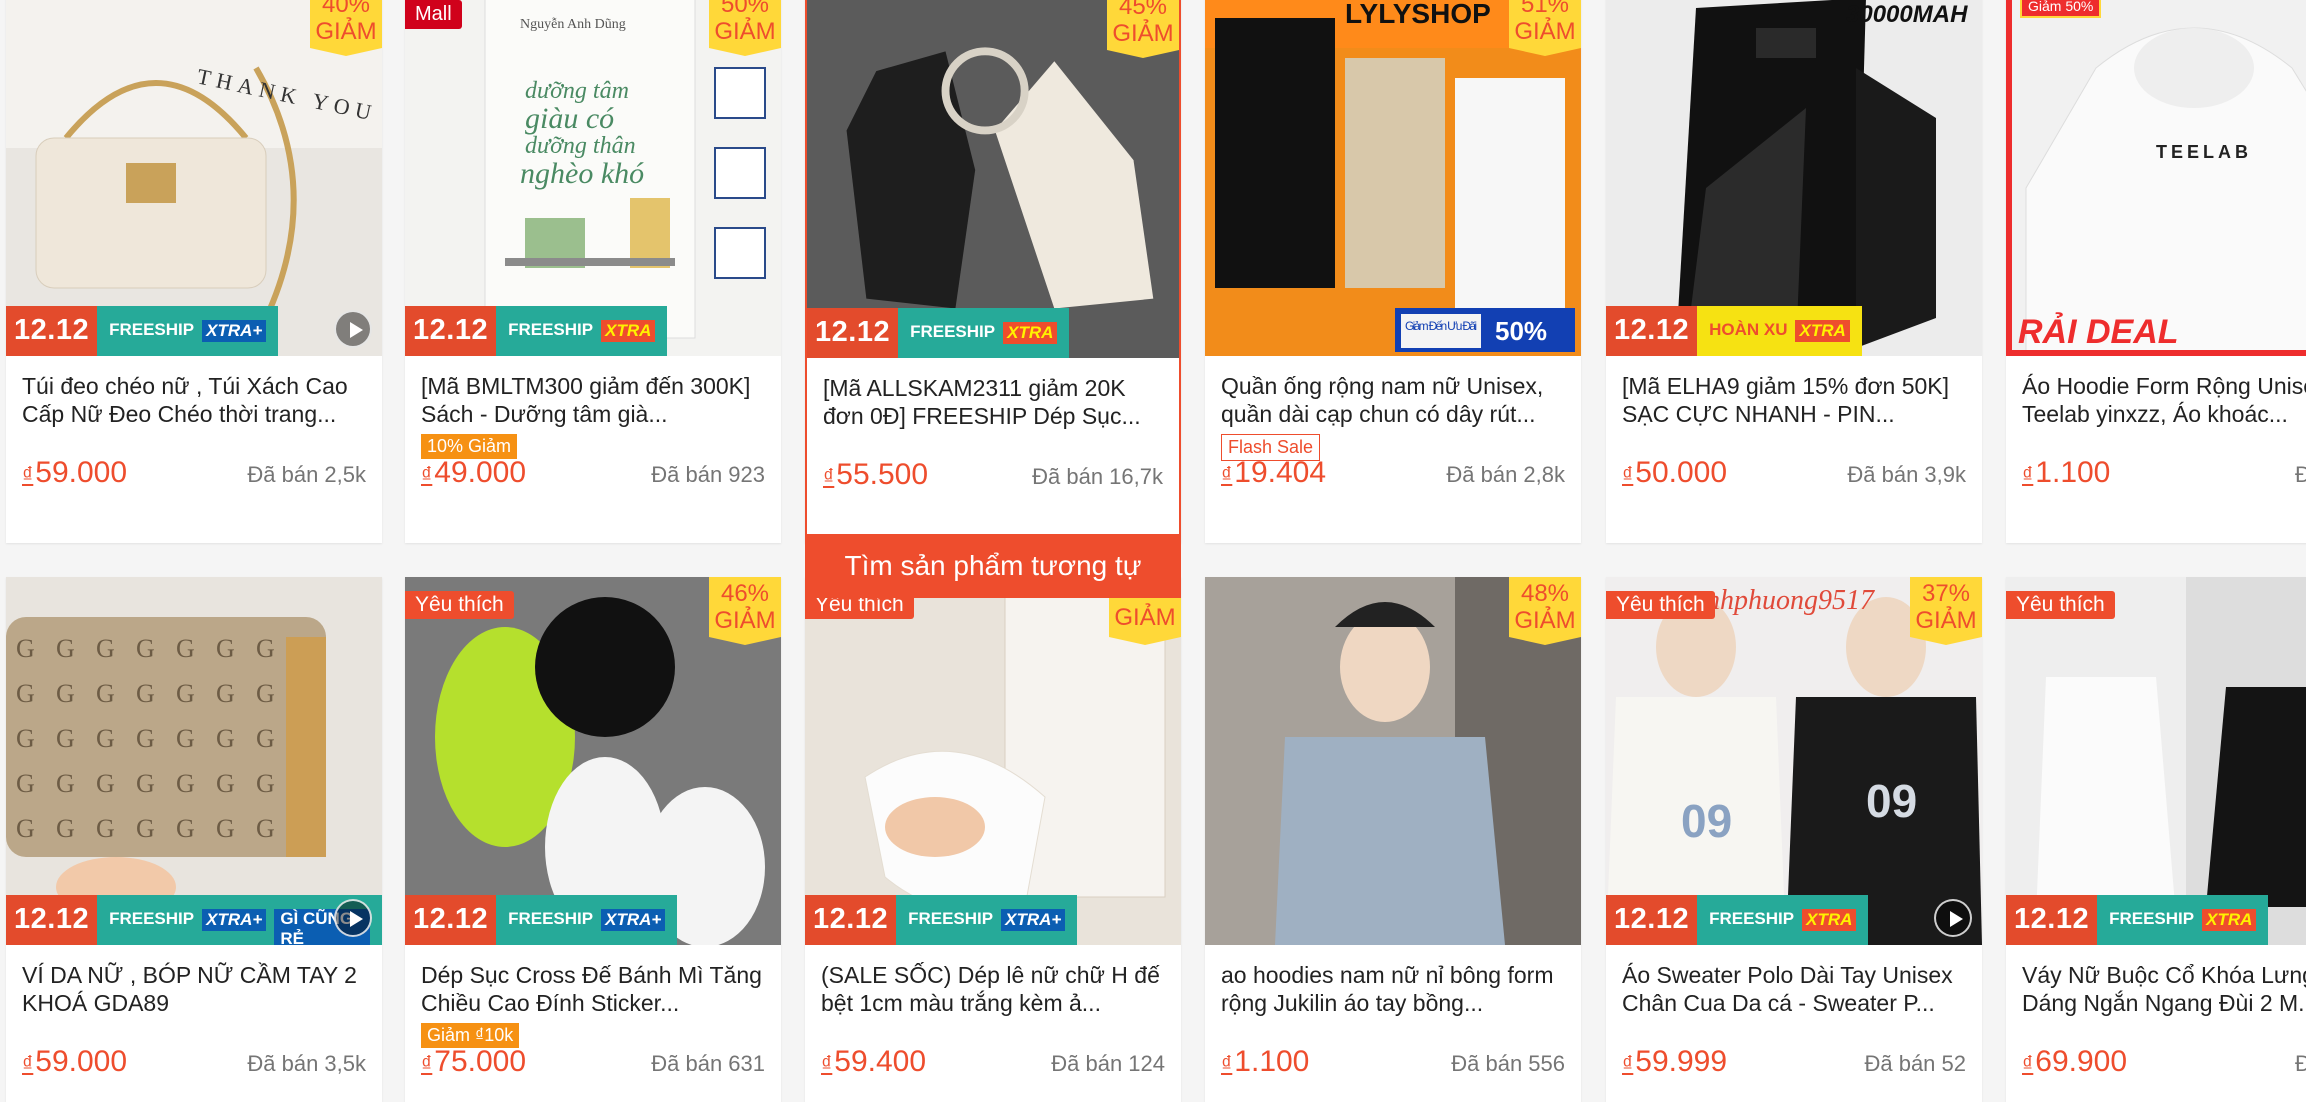 Image resolution: width=2306 pixels, height=1102 pixels. What do you see at coordinates (1794, 178) in the screenshot?
I see `product-thumbnail: 30000MAH 12.12 HOÀN XU XTRA` at bounding box center [1794, 178].